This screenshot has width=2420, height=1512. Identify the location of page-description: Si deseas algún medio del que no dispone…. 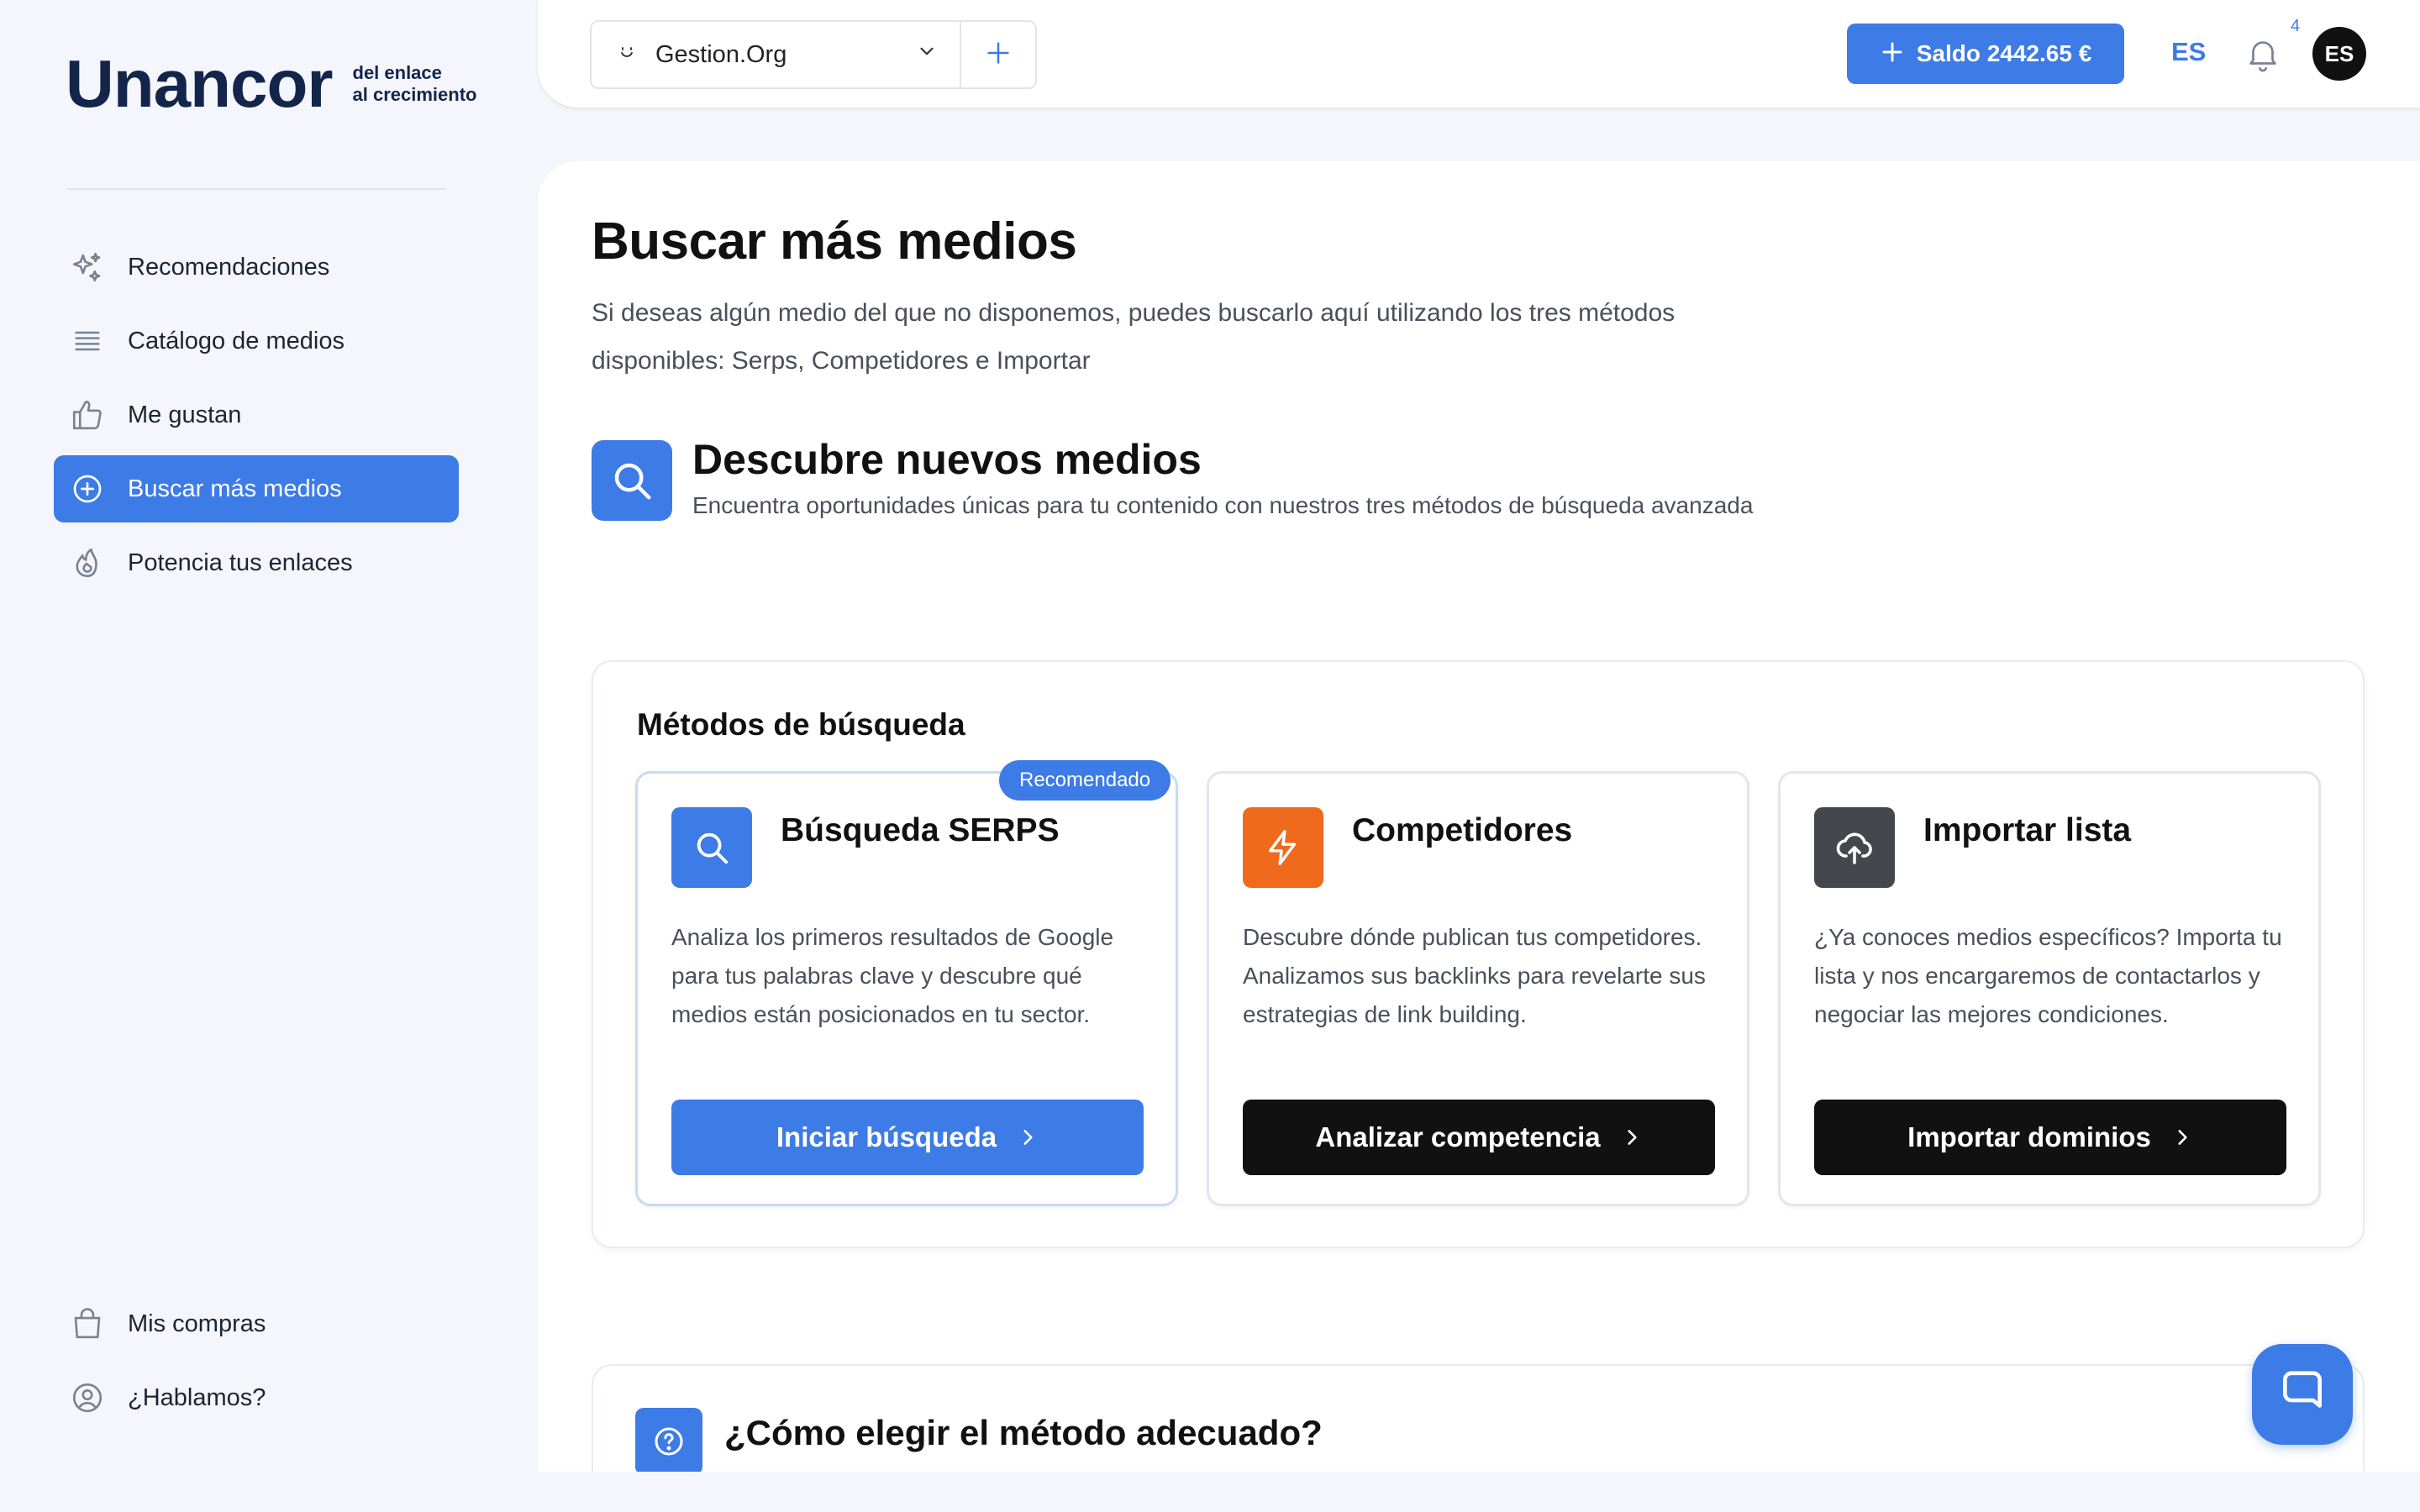
(1134, 337).